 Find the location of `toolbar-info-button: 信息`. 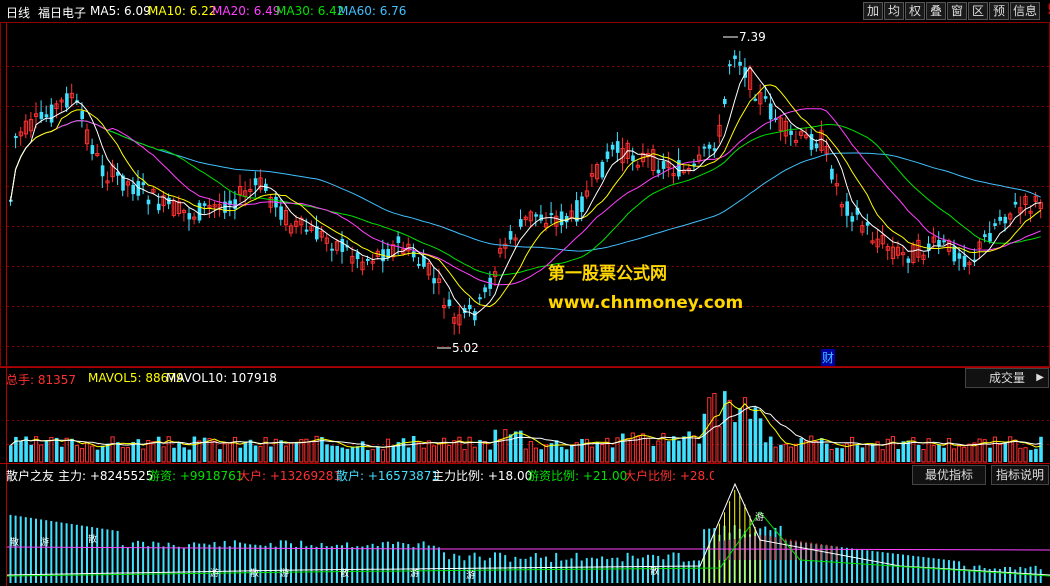

toolbar-info-button: 信息 is located at coordinates (1025, 11).